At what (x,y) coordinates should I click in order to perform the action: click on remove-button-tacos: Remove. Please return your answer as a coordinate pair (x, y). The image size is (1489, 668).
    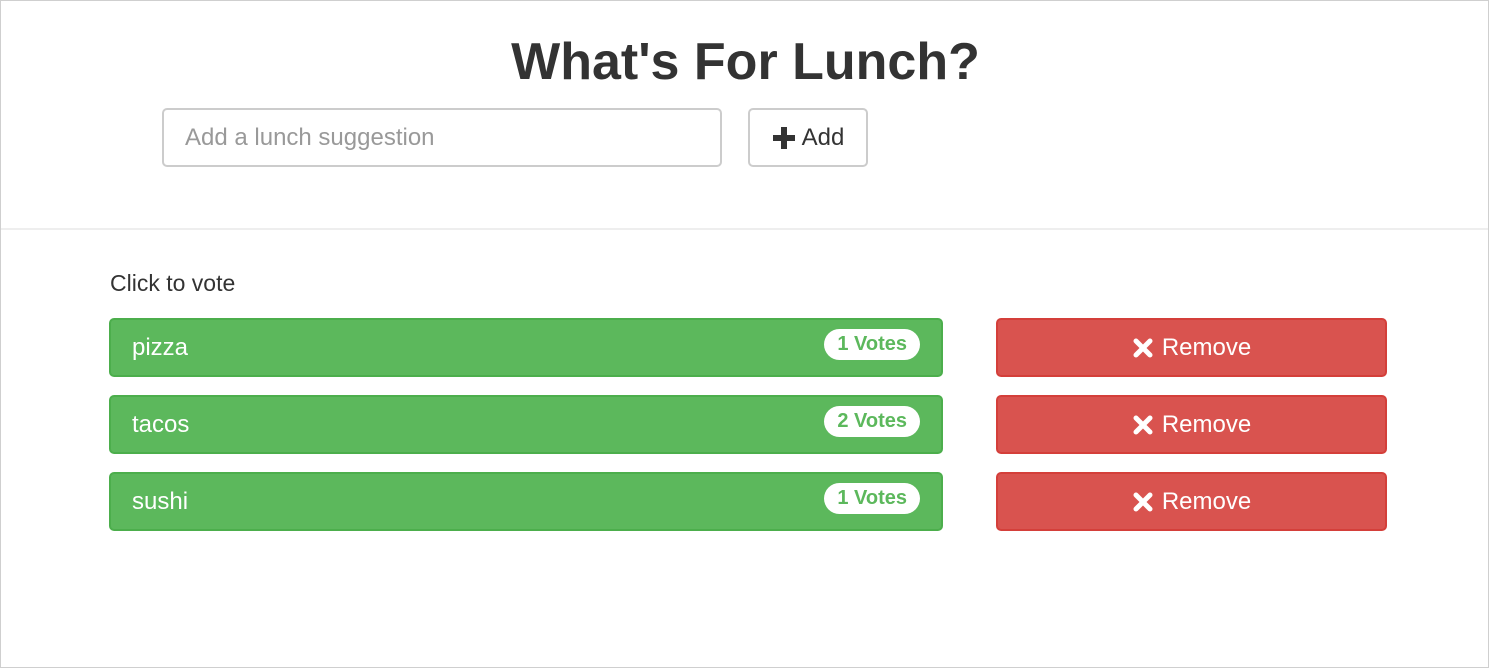
    Looking at the image, I should click on (1191, 424).